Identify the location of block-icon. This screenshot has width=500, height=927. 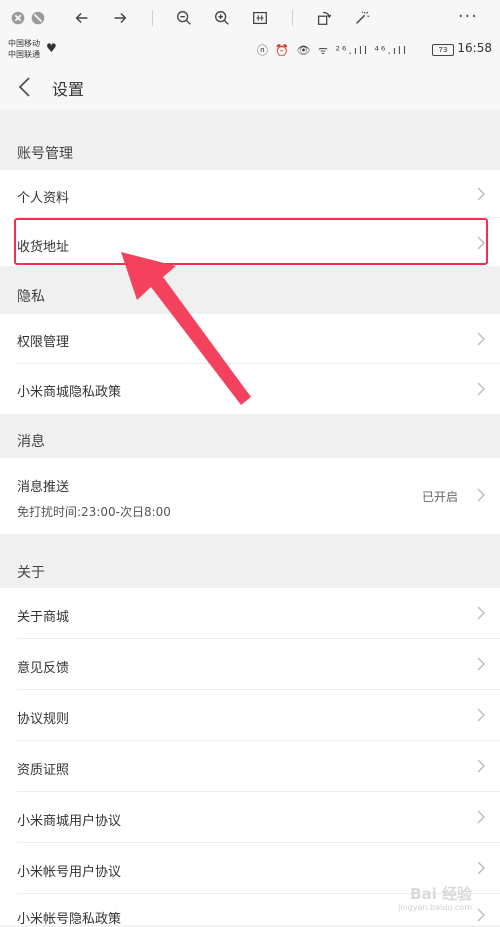
(38, 18).